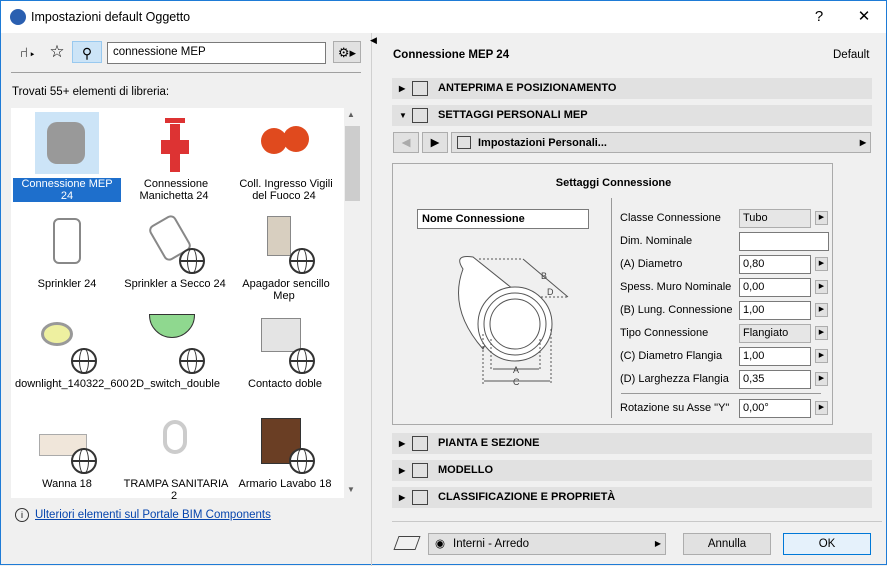 Image resolution: width=887 pixels, height=566 pixels. Describe the element at coordinates (656, 241) in the screenshot. I see `param-label: Dim. Nominale` at that location.